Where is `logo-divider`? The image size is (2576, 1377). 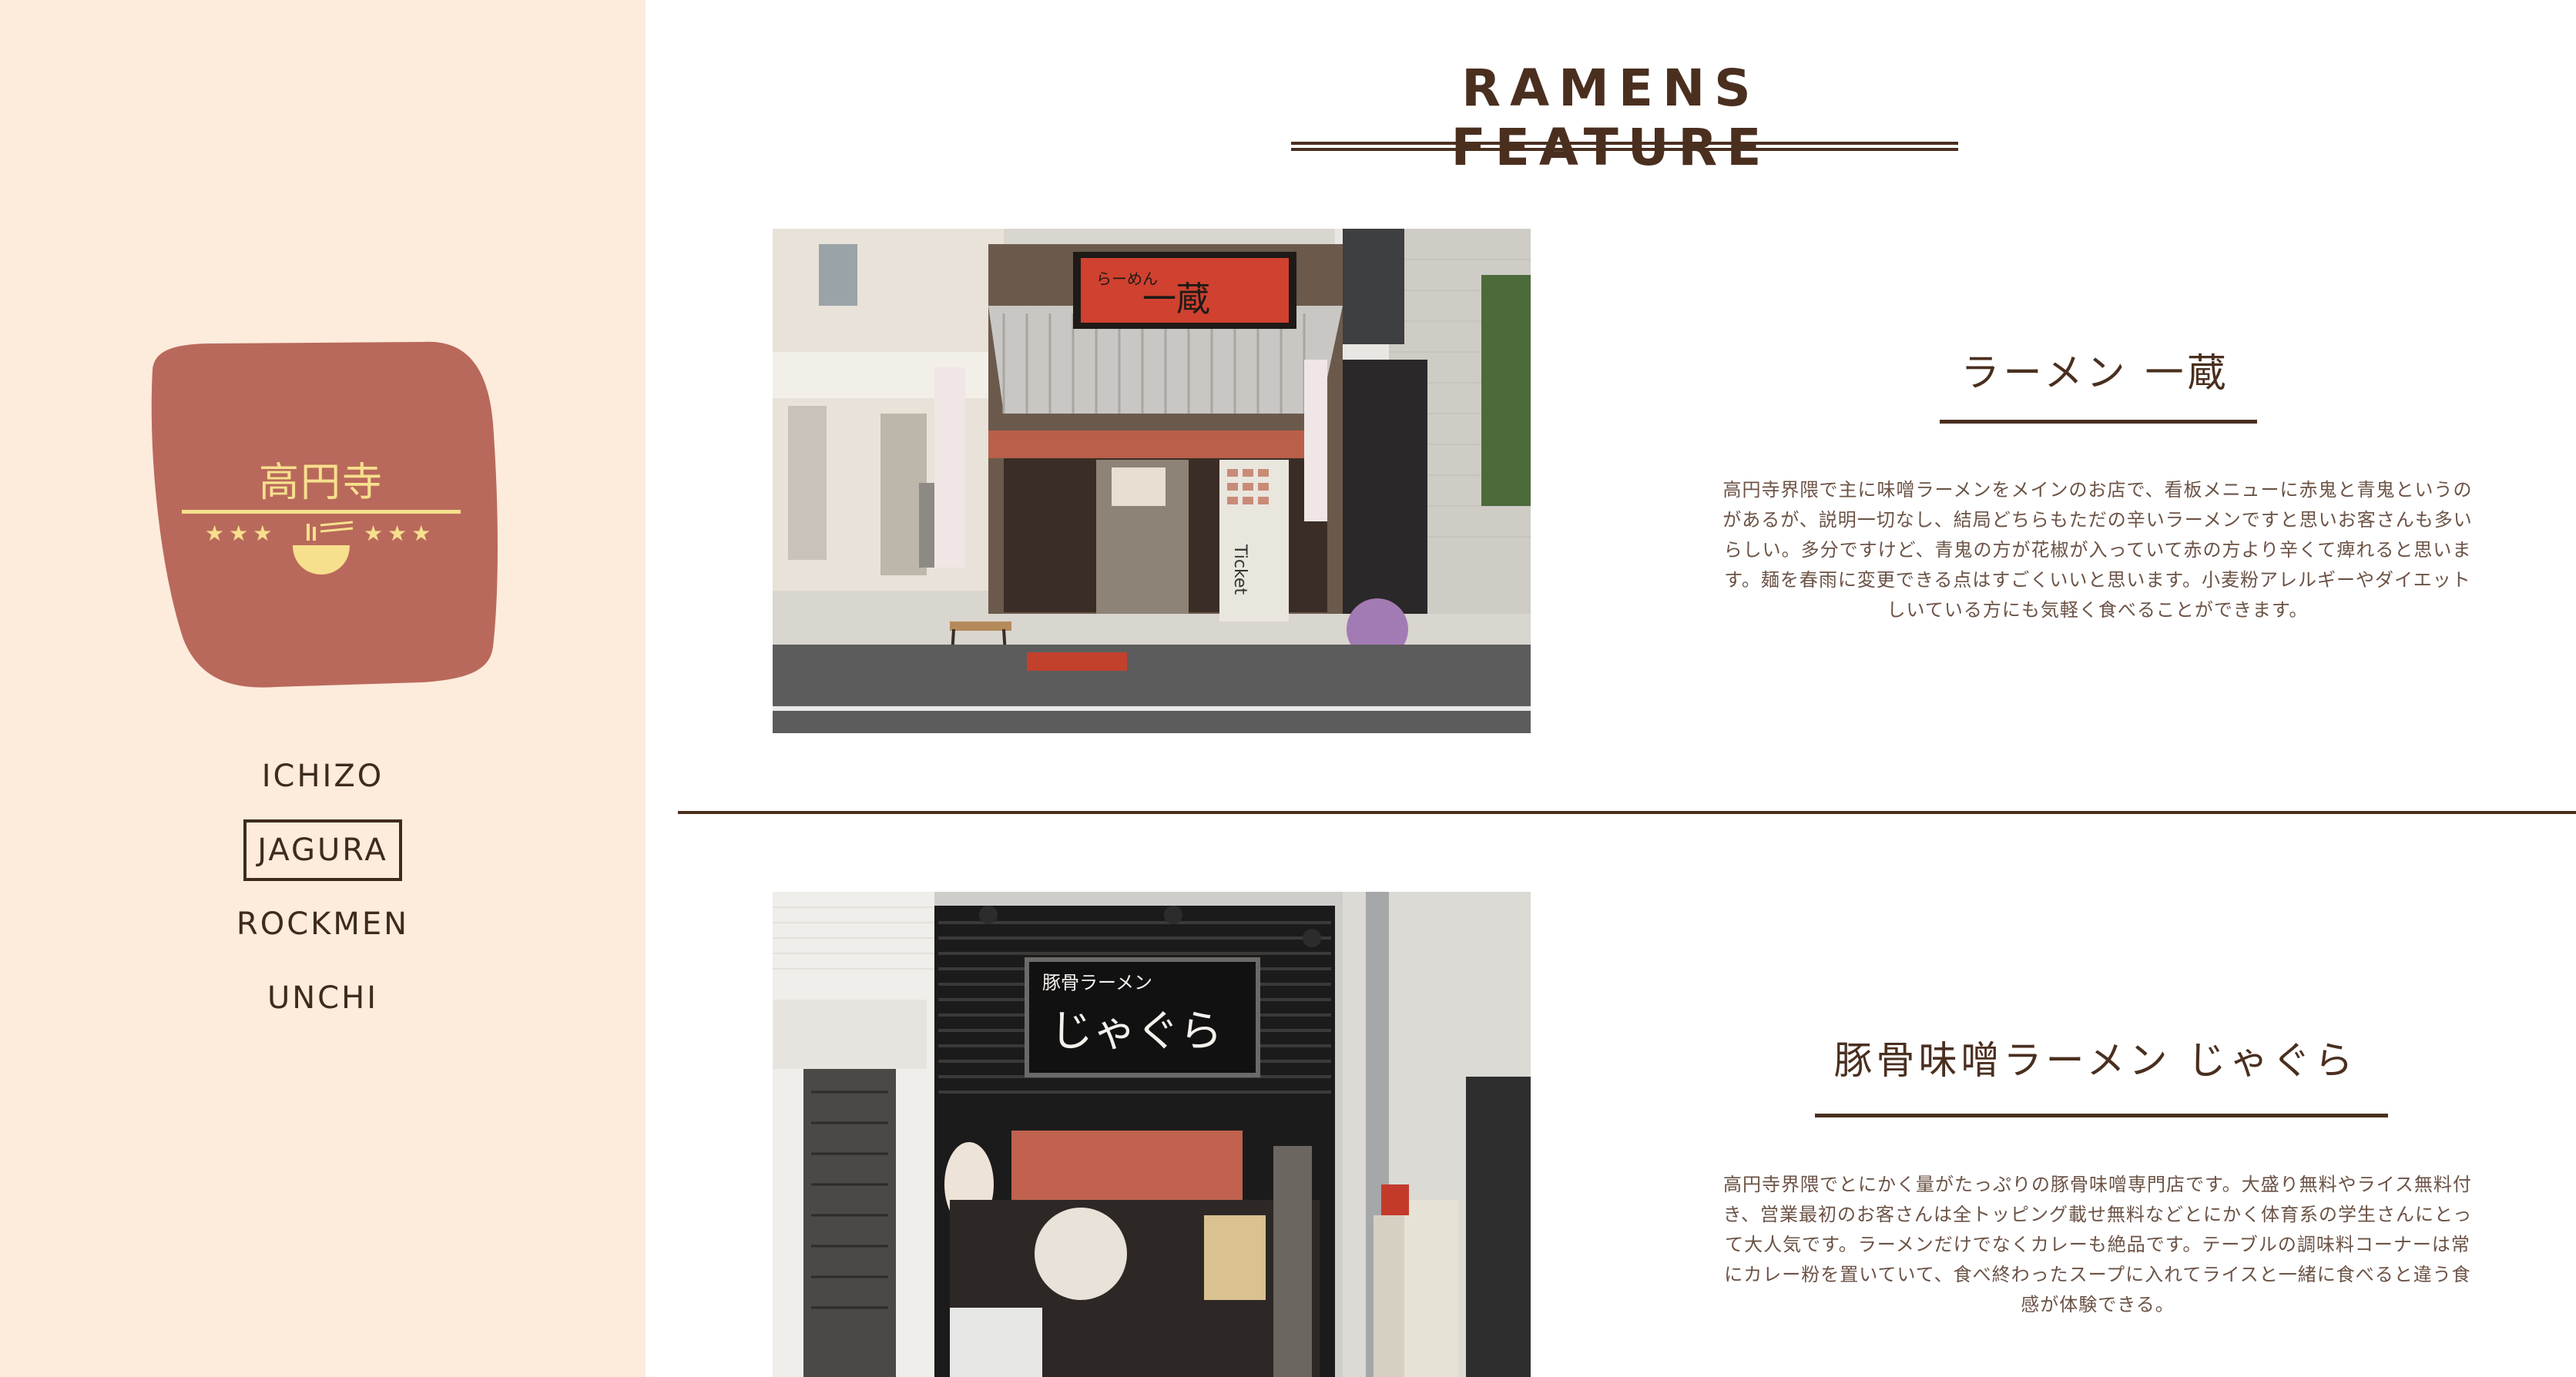 logo-divider is located at coordinates (321, 512).